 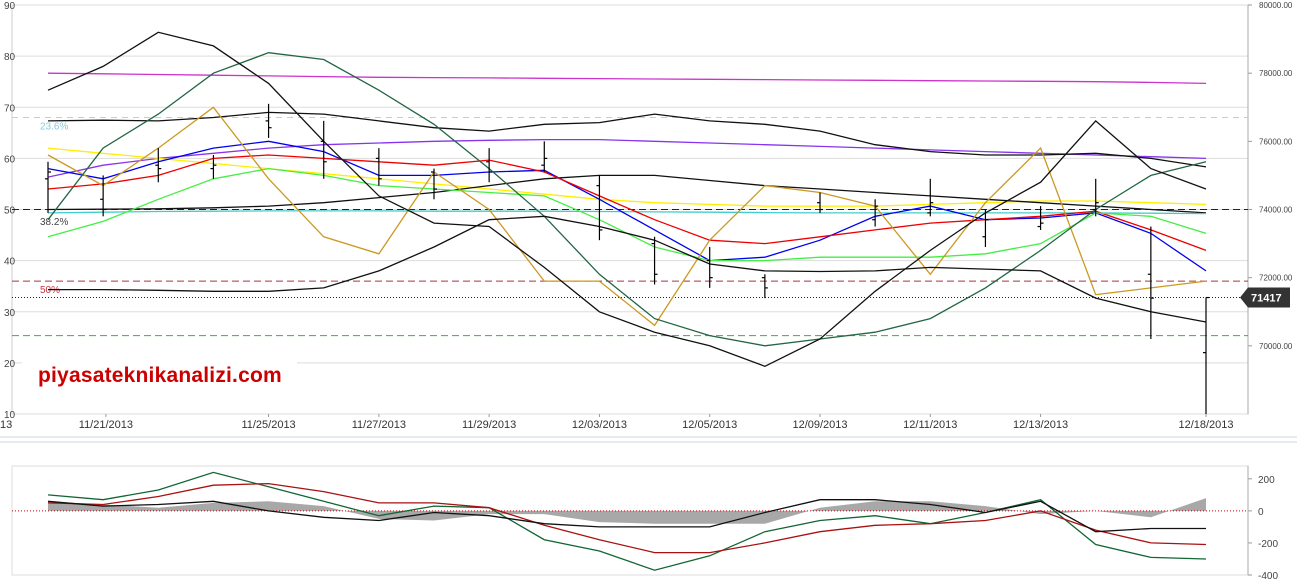 I want to click on left-axis-tick-label: 60, so click(x=10, y=159).